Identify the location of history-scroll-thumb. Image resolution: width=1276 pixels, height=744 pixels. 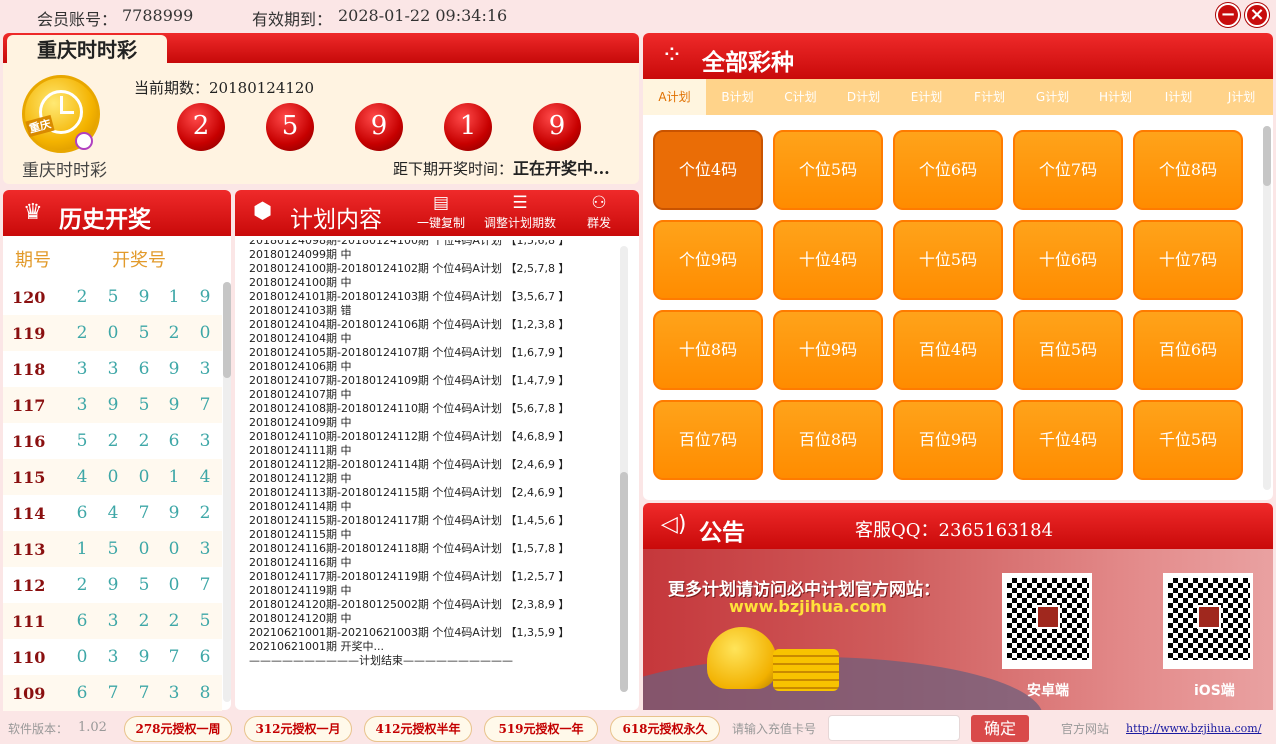
(227, 330).